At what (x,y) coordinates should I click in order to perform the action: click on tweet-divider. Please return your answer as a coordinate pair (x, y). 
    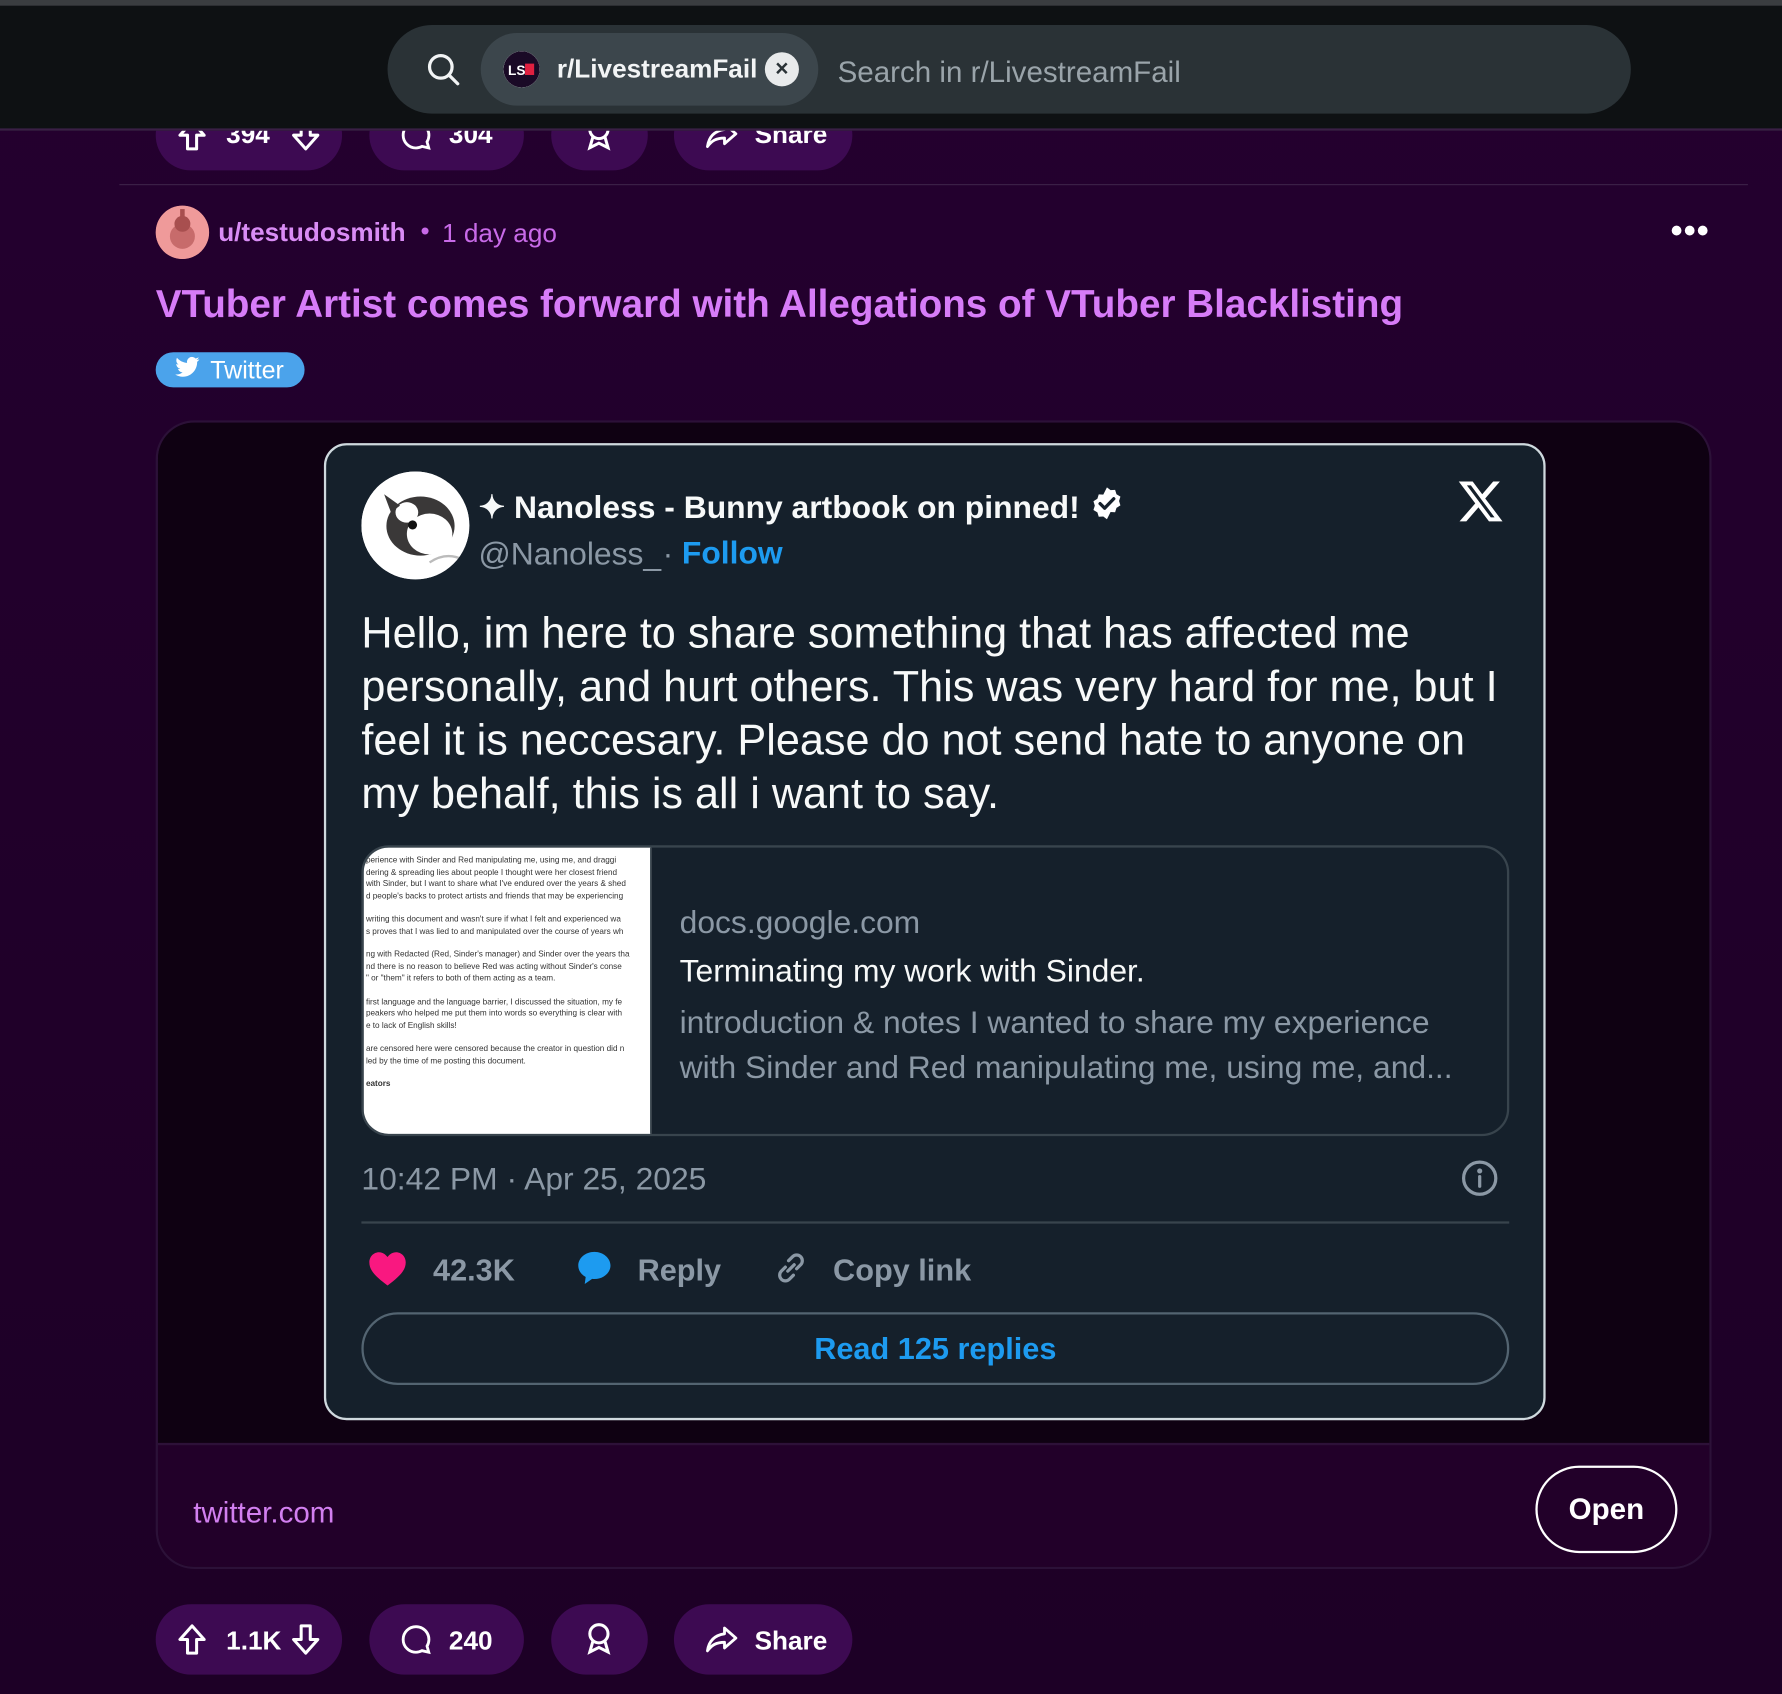
    Looking at the image, I should click on (935, 1222).